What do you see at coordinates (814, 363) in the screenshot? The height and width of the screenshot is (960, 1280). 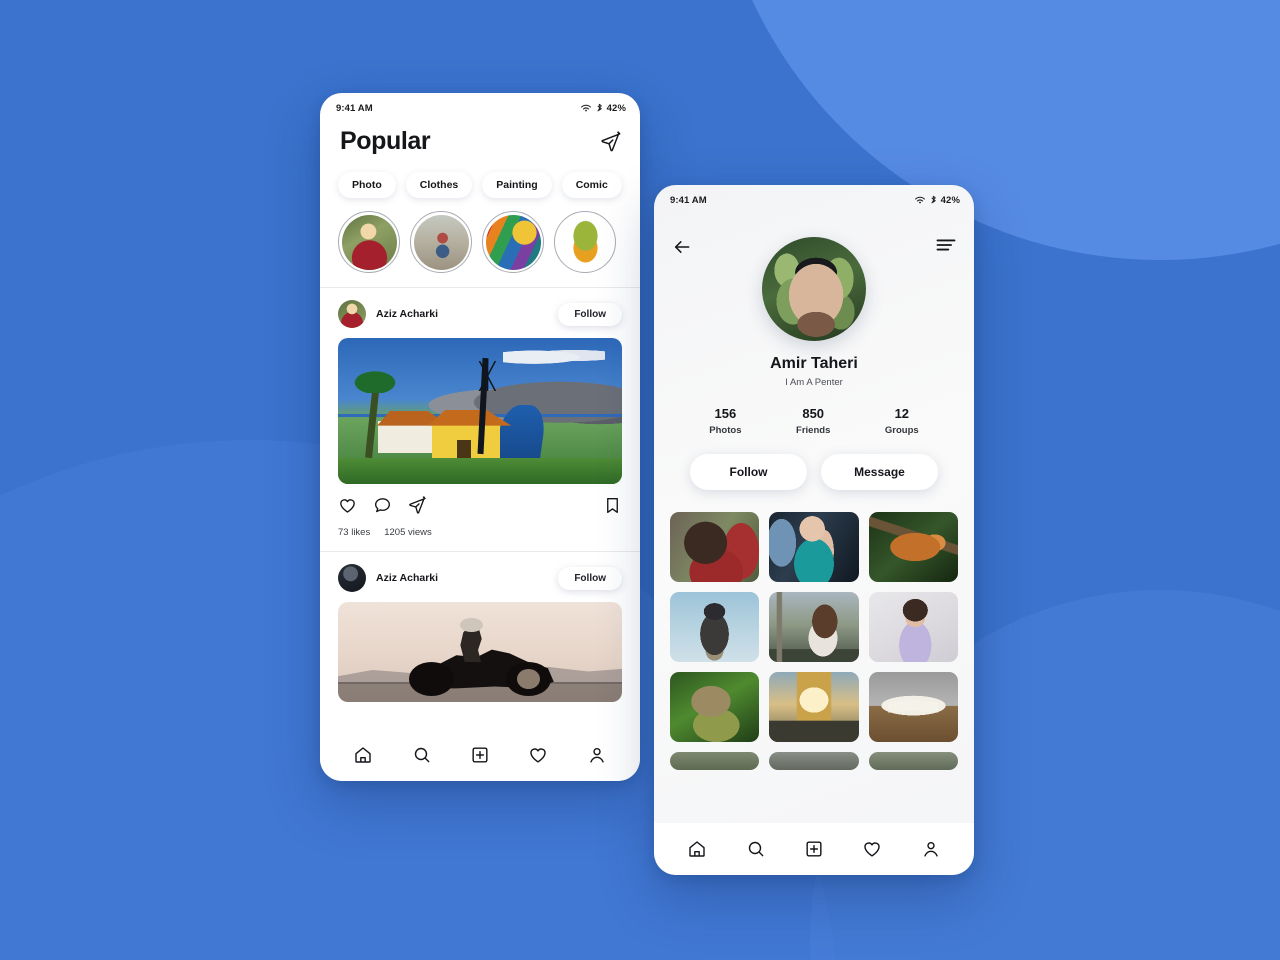 I see `profile-name: Amir Taheri` at bounding box center [814, 363].